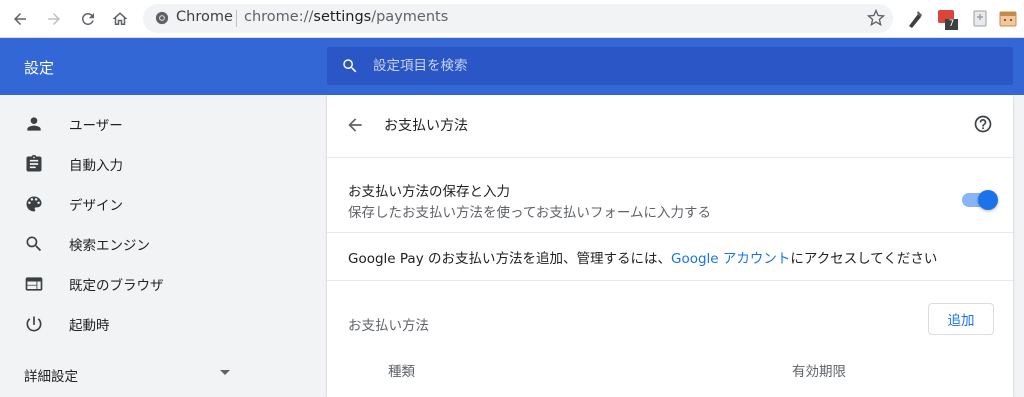 Image resolution: width=1024 pixels, height=397 pixels. I want to click on forward-button, so click(54, 19).